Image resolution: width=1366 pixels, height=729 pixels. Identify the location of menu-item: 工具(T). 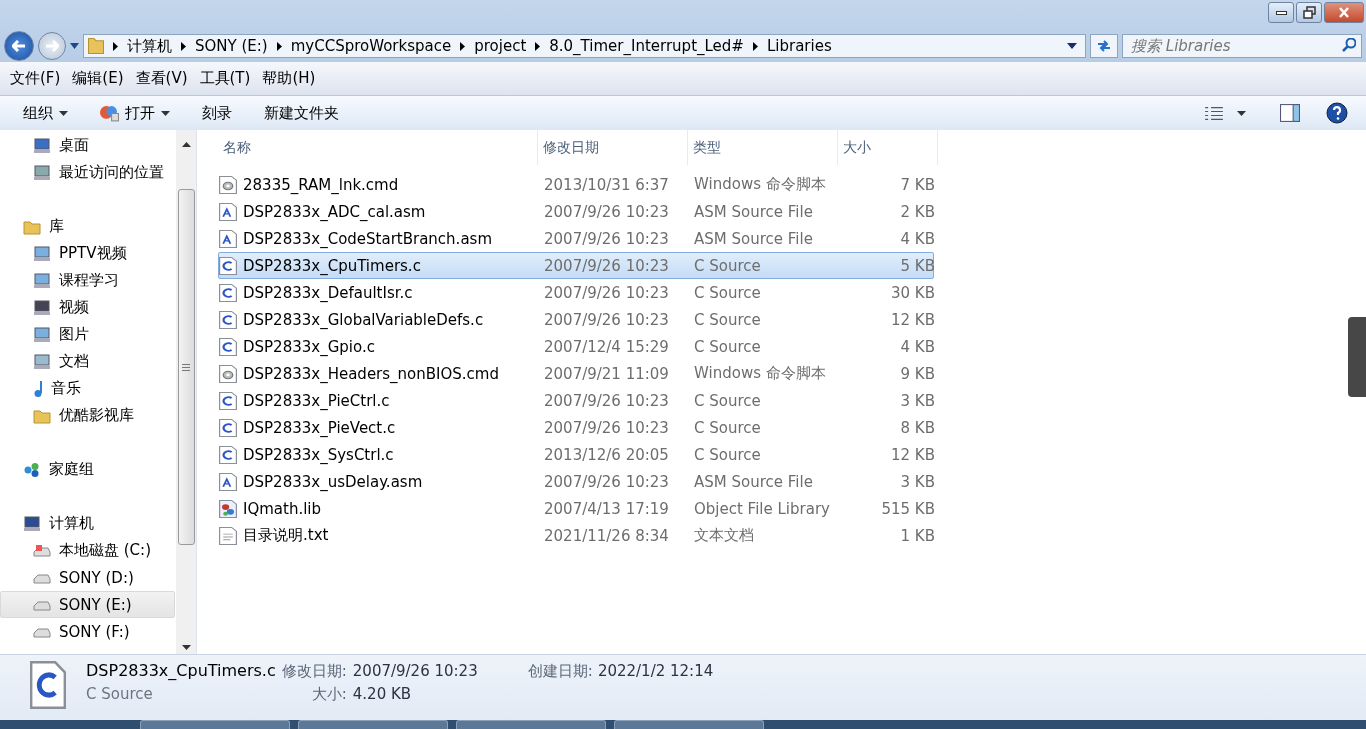
(225, 78).